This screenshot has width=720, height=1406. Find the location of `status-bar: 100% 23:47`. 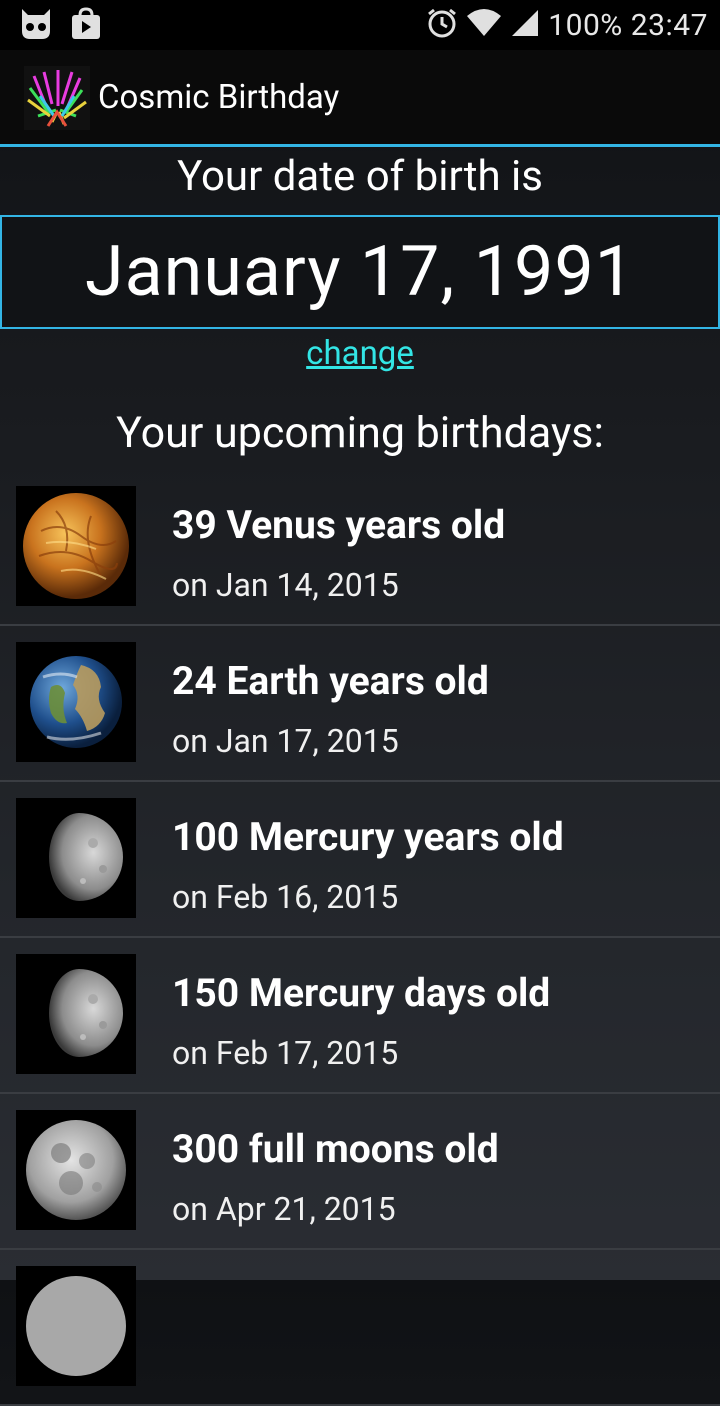

status-bar: 100% 23:47 is located at coordinates (360, 25).